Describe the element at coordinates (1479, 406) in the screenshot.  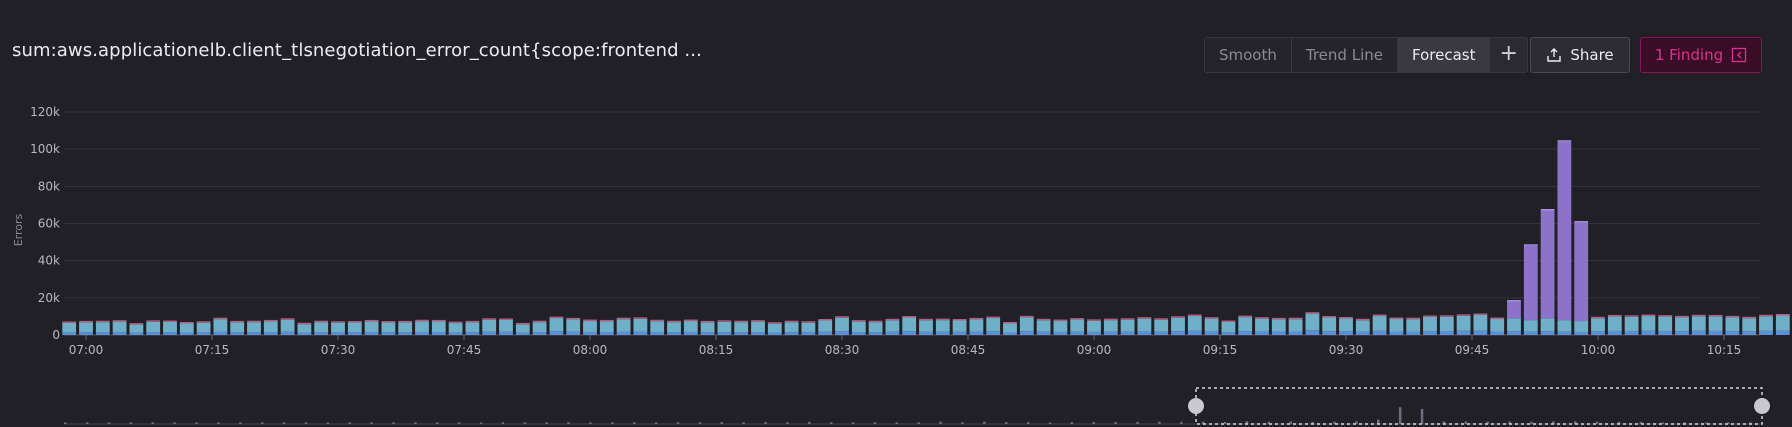
I see `selected-range-window` at that location.